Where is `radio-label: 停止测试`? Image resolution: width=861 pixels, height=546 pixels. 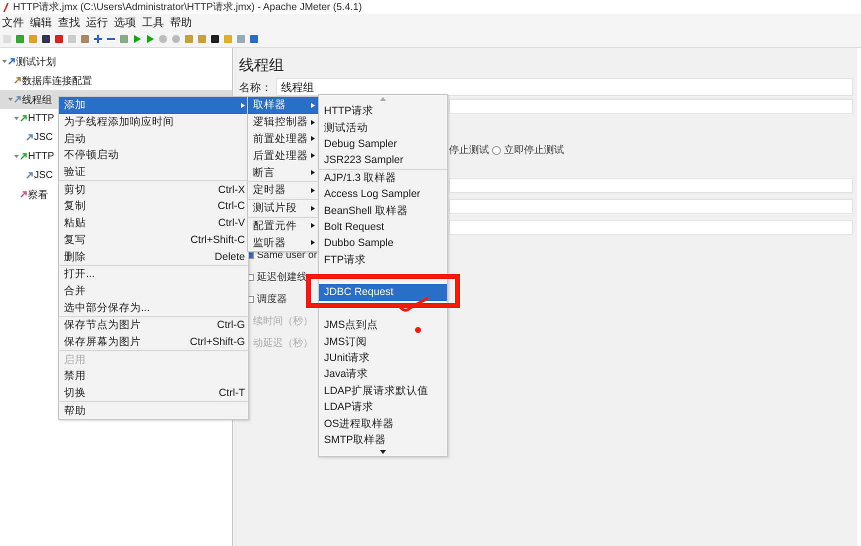 radio-label: 停止测试 is located at coordinates (469, 150).